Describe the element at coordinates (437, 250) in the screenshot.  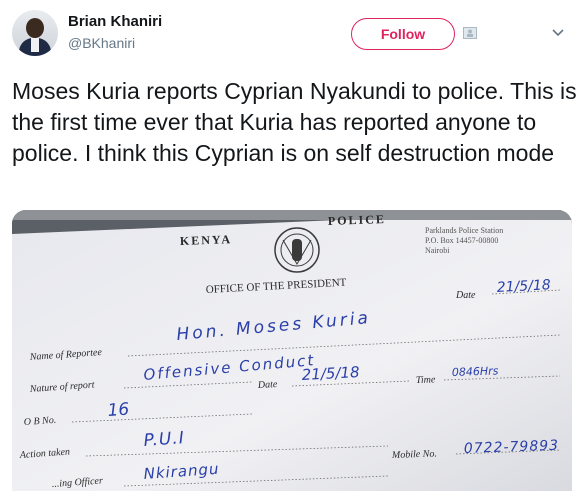
I see `station-line-3: Nairobi` at that location.